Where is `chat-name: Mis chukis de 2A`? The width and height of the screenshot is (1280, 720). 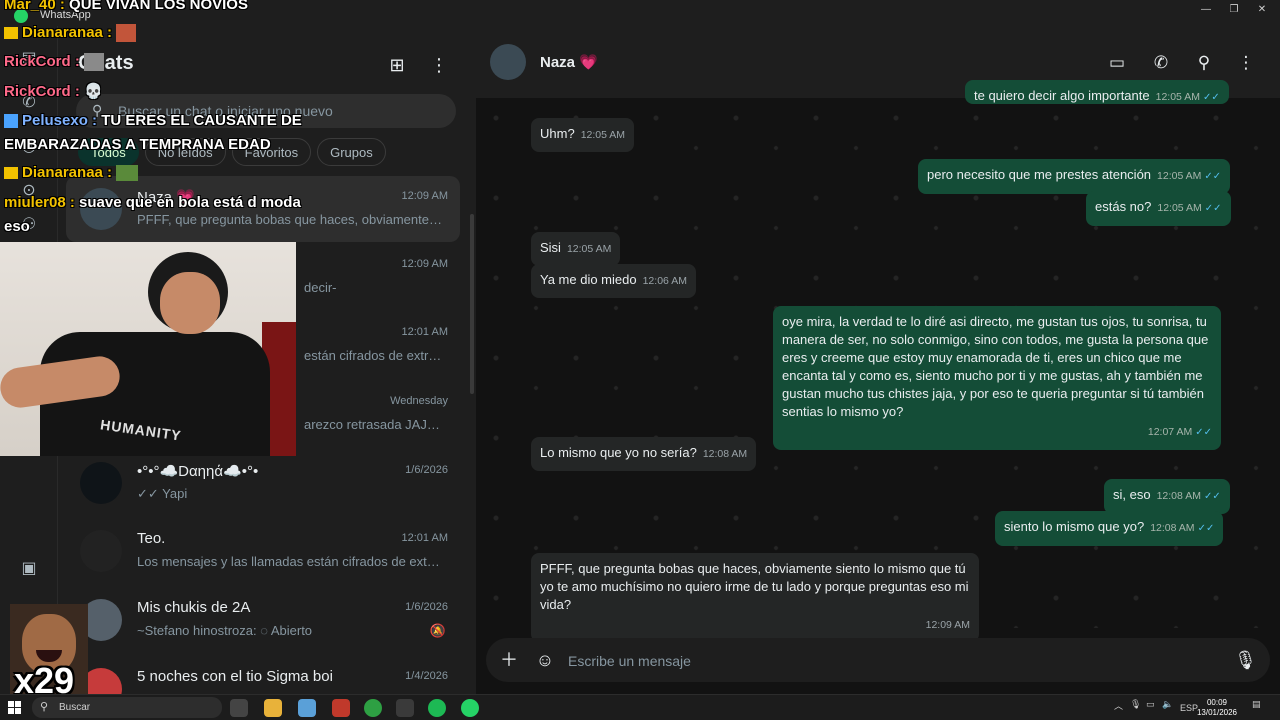
chat-name: Mis chukis de 2A is located at coordinates (194, 607).